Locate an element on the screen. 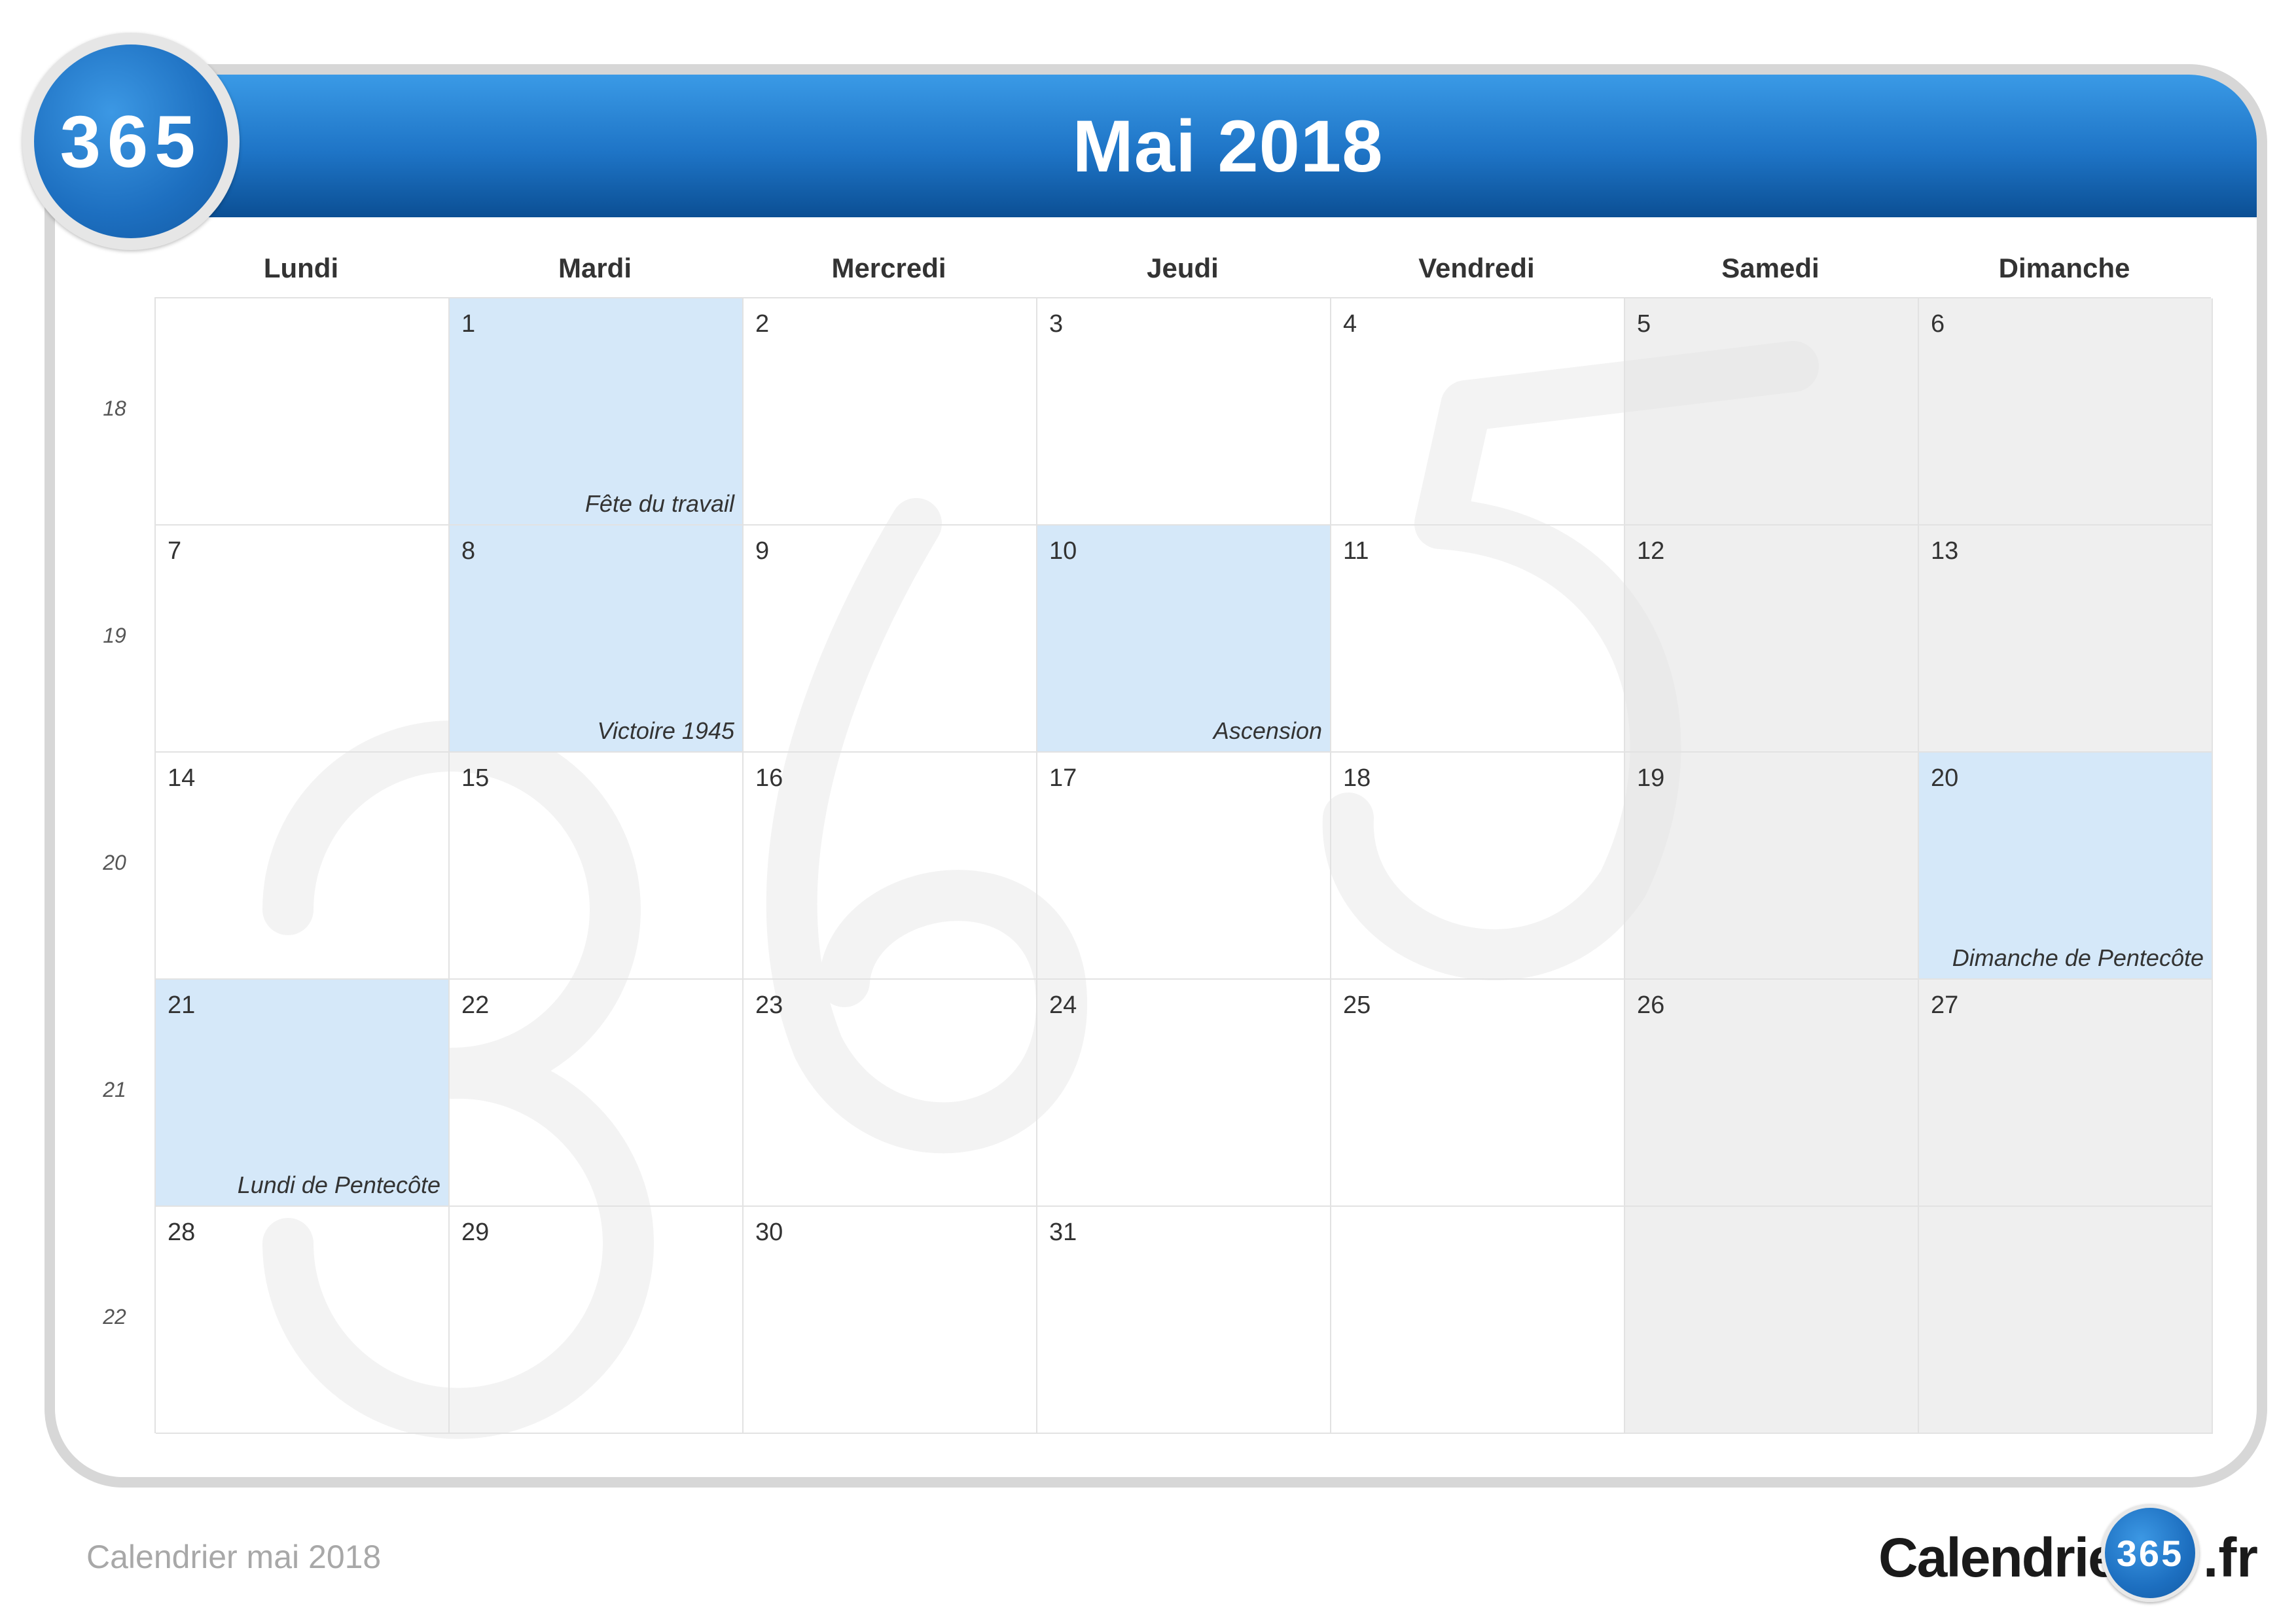 Image resolution: width=2296 pixels, height=1623 pixels. day-cell: 17 is located at coordinates (1184, 866).